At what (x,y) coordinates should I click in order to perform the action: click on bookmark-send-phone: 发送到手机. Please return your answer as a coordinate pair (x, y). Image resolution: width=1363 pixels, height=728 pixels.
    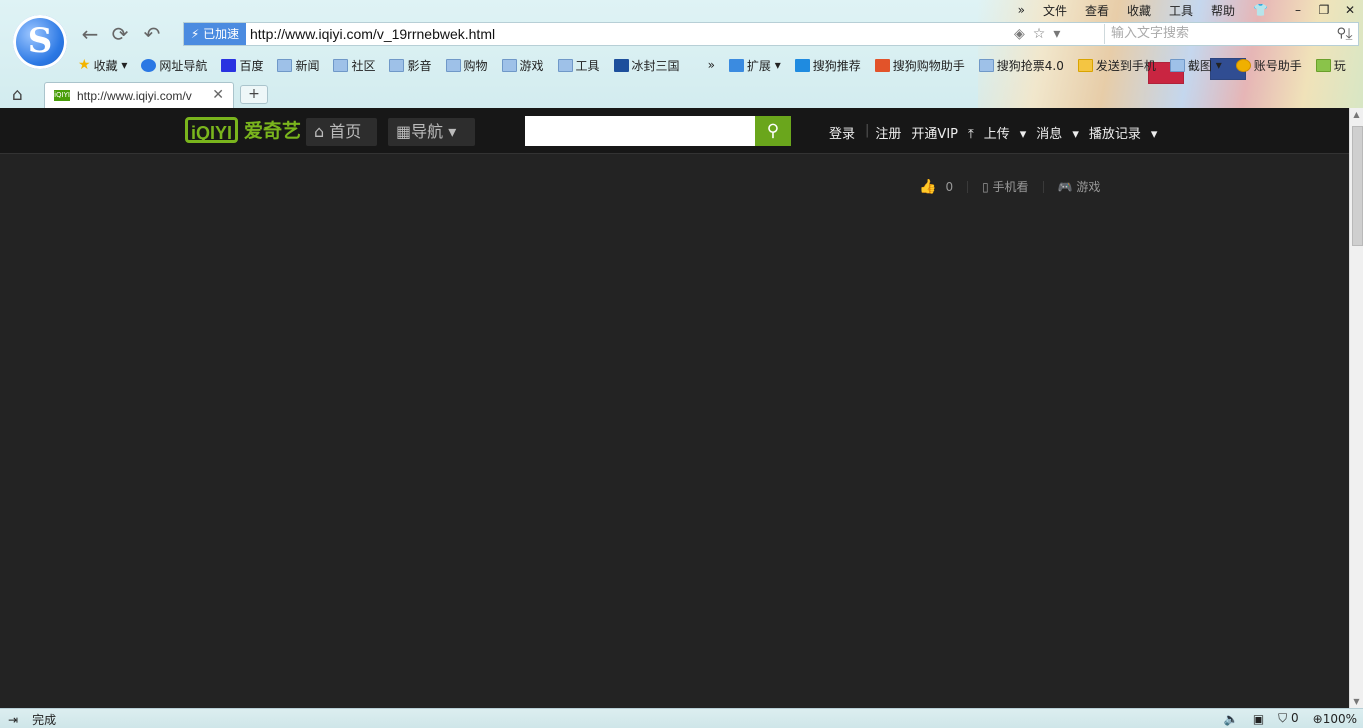
    Looking at the image, I should click on (1116, 65).